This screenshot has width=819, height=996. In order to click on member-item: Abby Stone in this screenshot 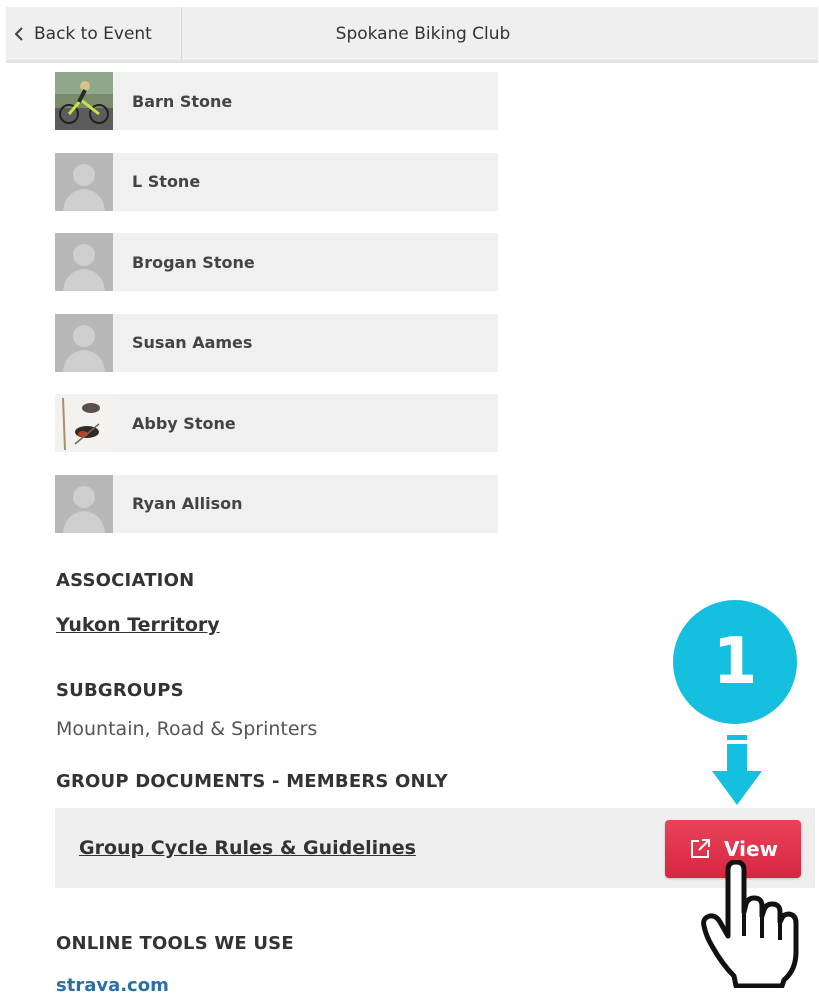, I will do `click(276, 423)`.